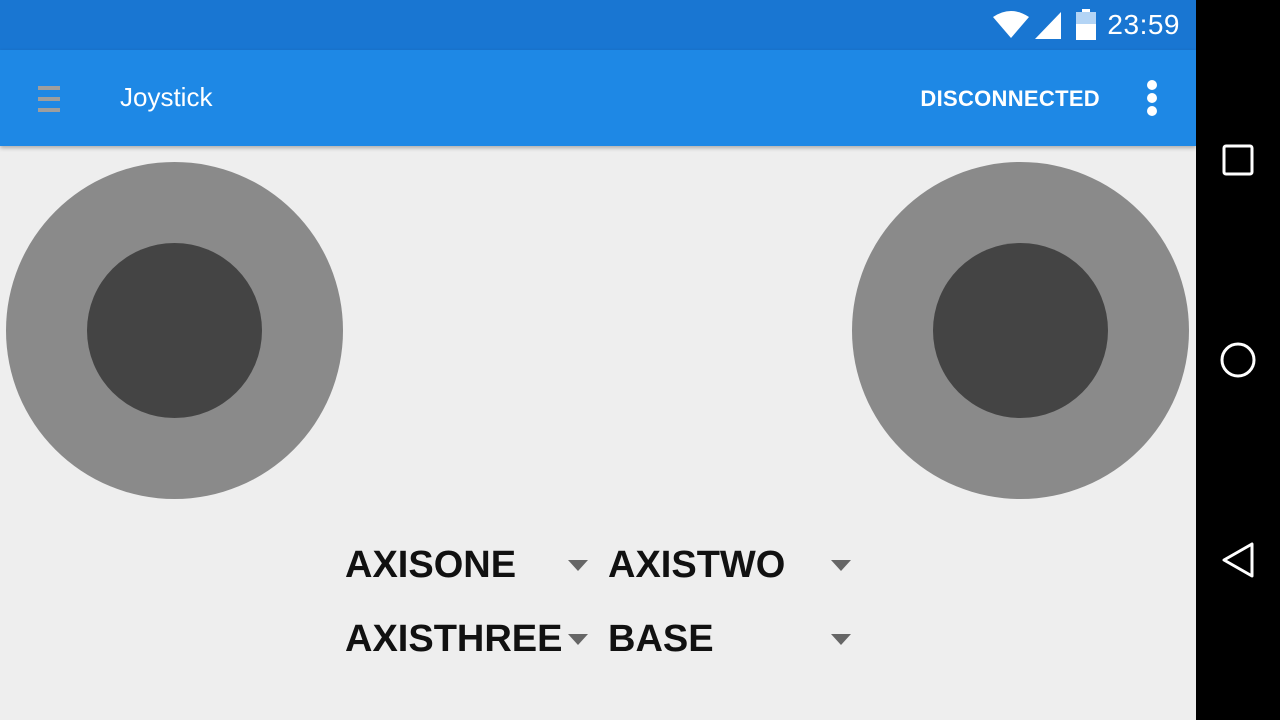 This screenshot has height=720, width=1280. I want to click on overflow-menu-icon, so click(1152, 98).